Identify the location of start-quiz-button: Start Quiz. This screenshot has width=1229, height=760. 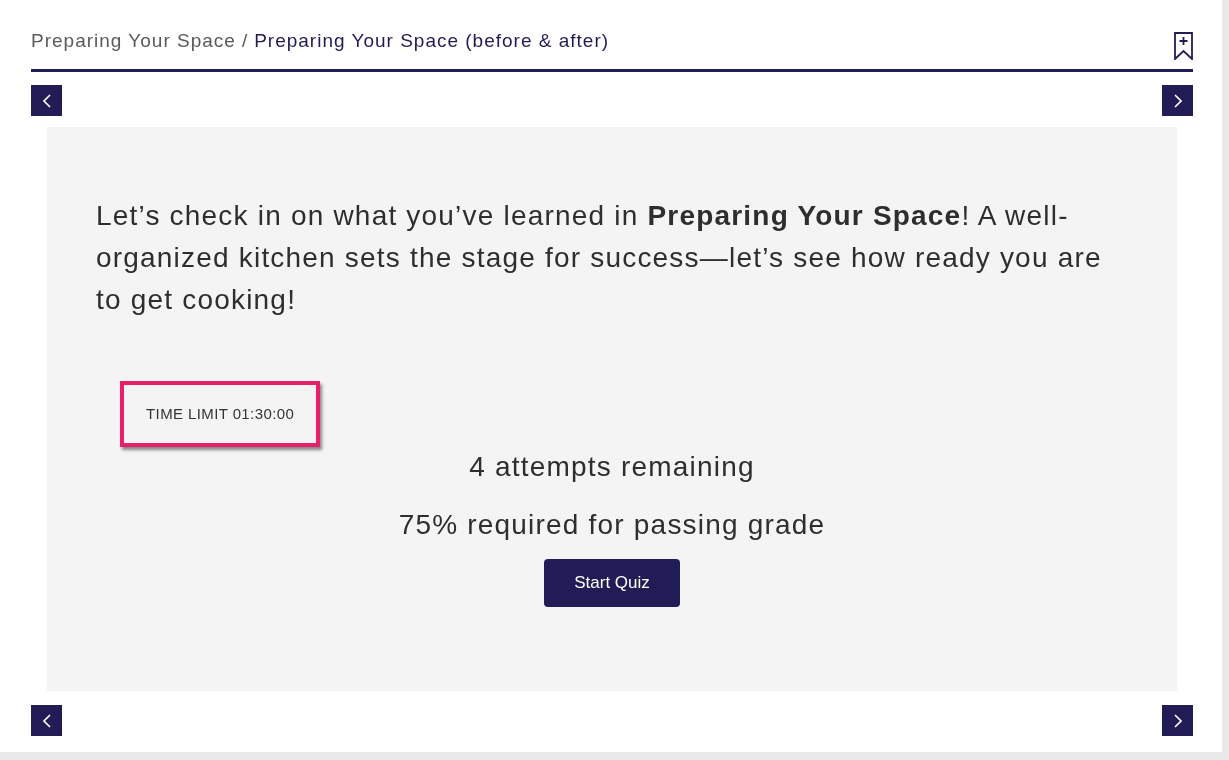
(612, 583).